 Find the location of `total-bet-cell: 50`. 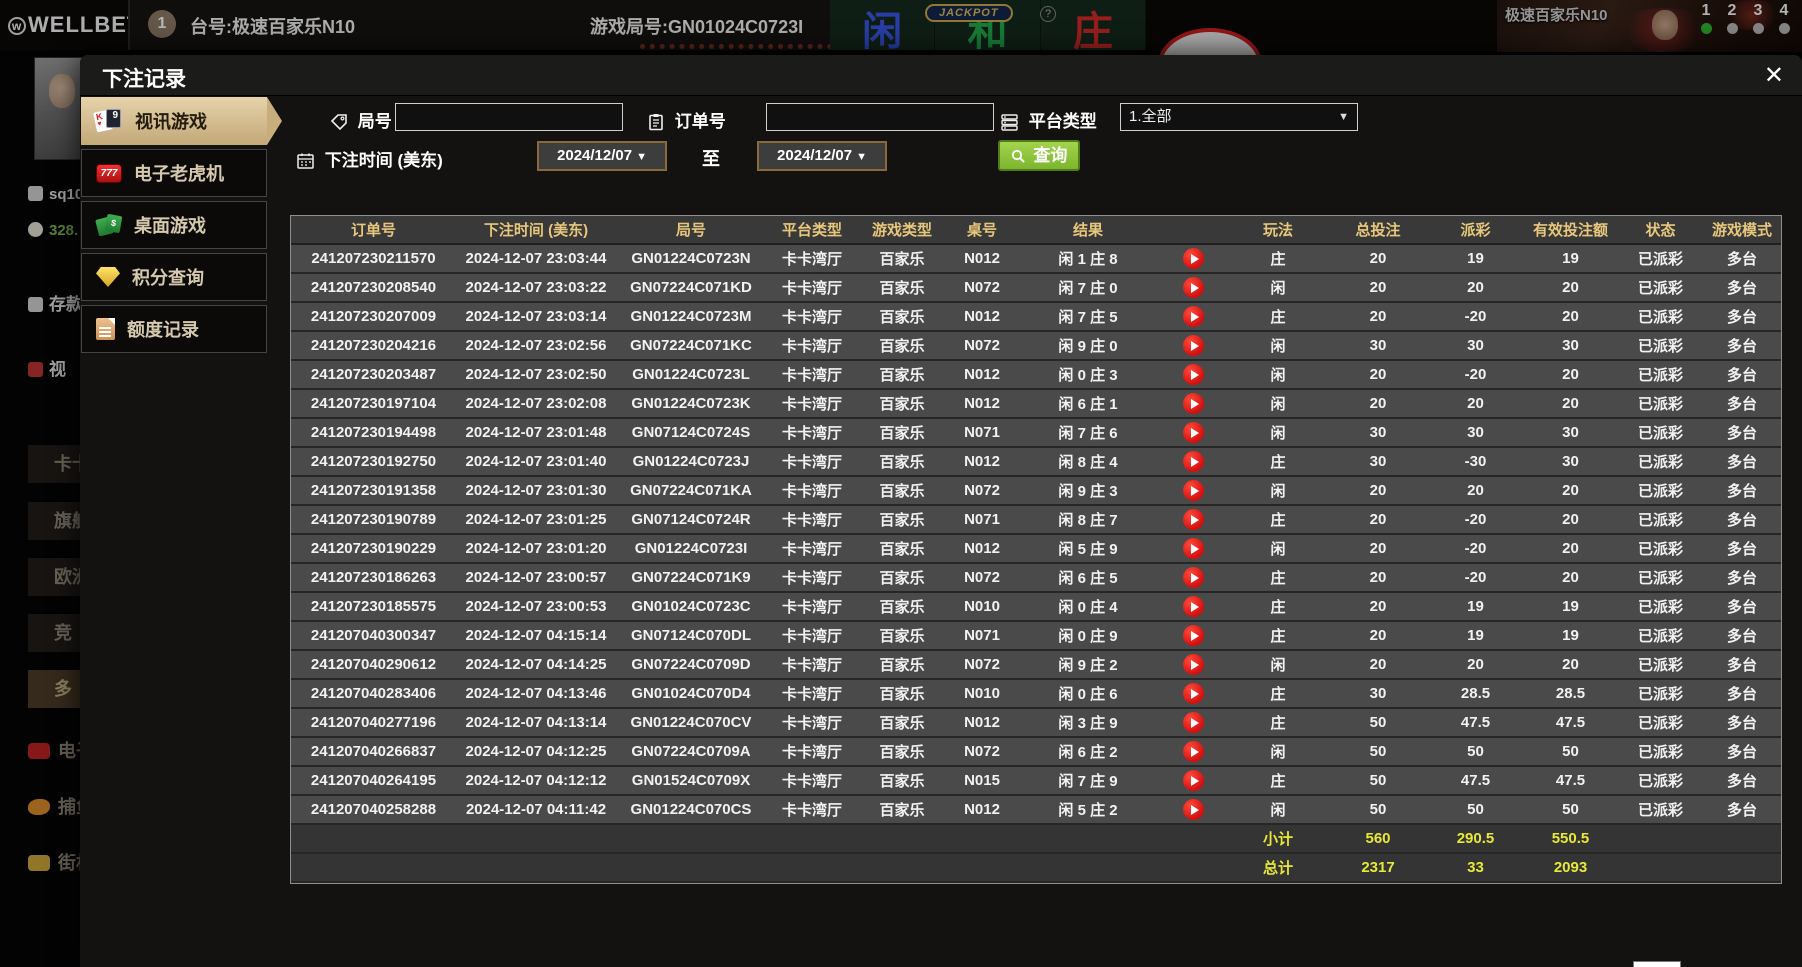

total-bet-cell: 50 is located at coordinates (1378, 810).